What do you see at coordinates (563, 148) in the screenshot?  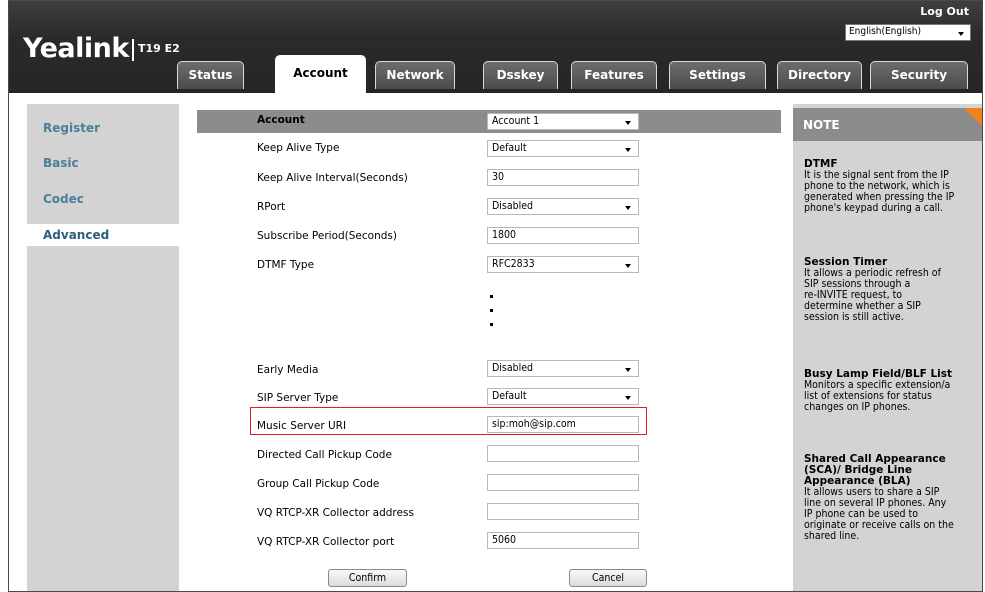 I see `keep-alive-type-select: Default` at bounding box center [563, 148].